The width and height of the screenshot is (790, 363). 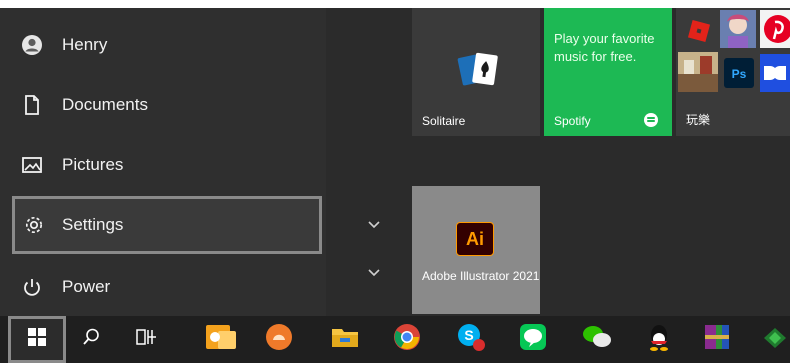 I want to click on taskbar-wechat, so click(x=597, y=339).